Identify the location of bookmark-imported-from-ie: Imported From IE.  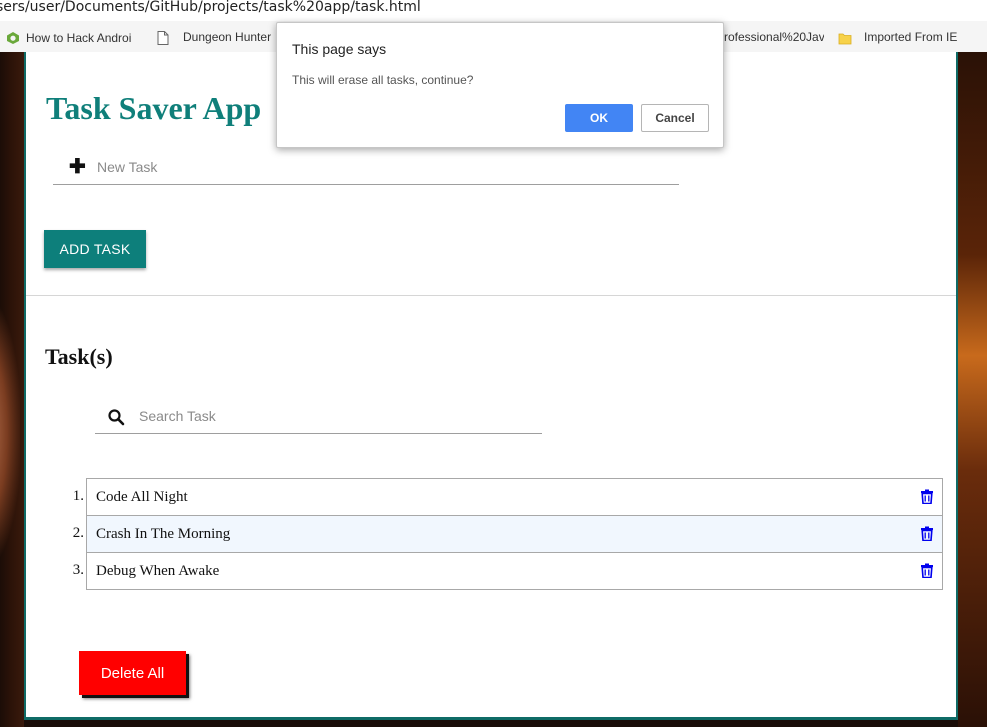
(897, 37).